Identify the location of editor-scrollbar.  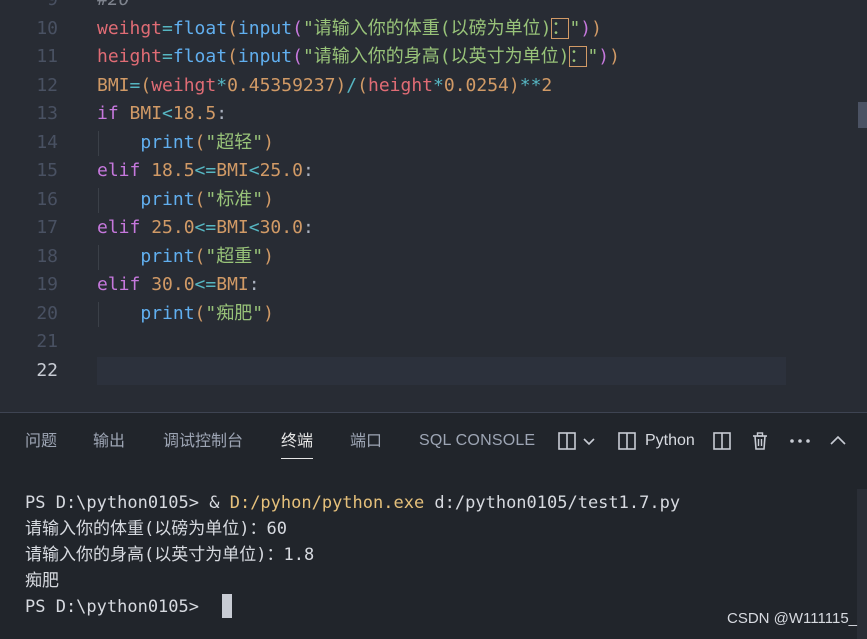
(862, 206).